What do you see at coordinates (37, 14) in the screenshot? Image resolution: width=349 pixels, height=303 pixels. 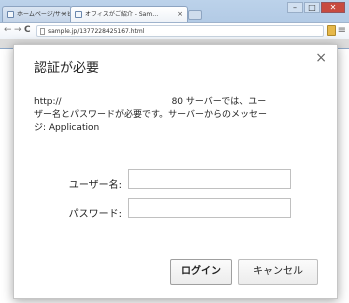 I see `tab-homepage: ホームページ/サービス… ×` at bounding box center [37, 14].